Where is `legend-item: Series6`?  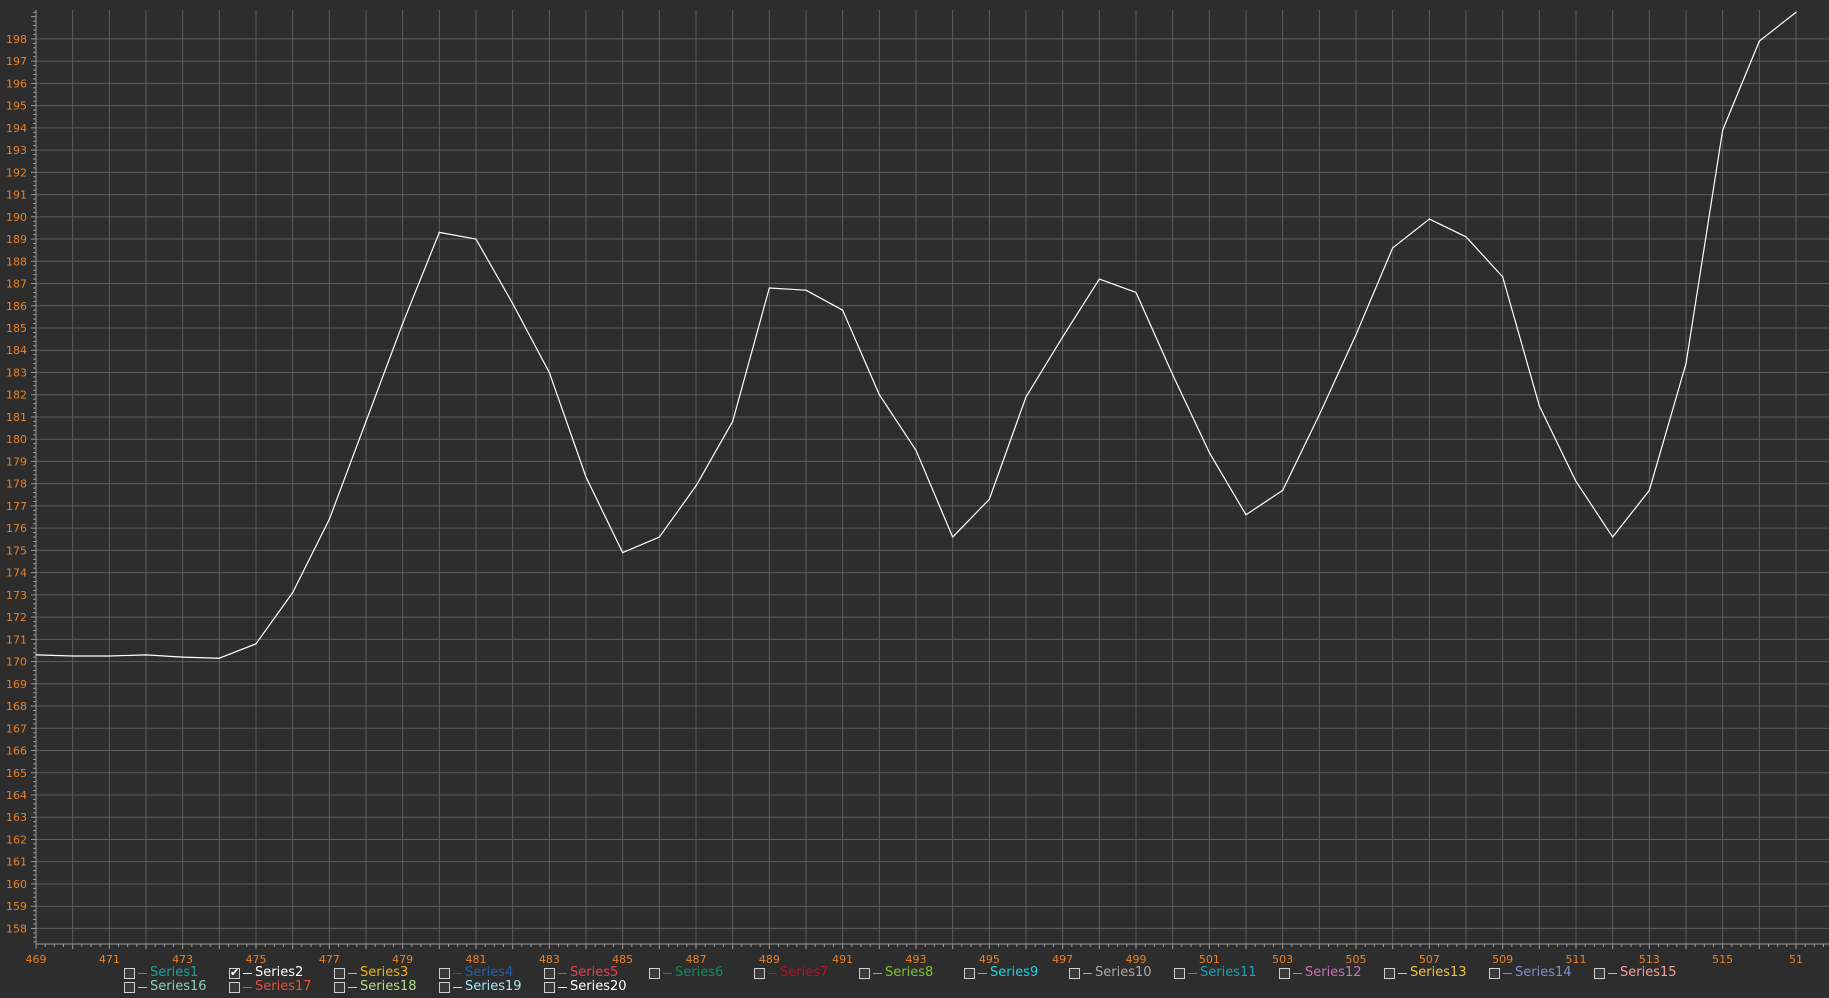
legend-item: Series6 is located at coordinates (686, 973).